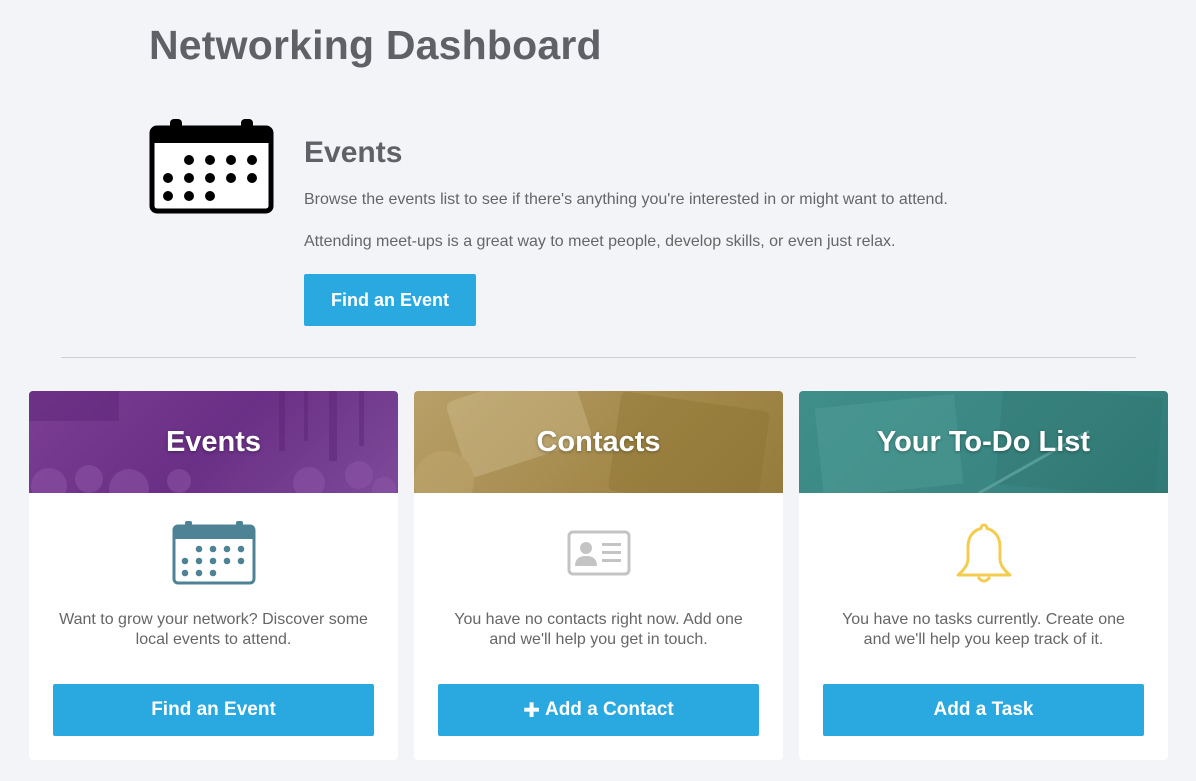 The image size is (1196, 781). I want to click on find-event-button: Find an Event, so click(213, 710).